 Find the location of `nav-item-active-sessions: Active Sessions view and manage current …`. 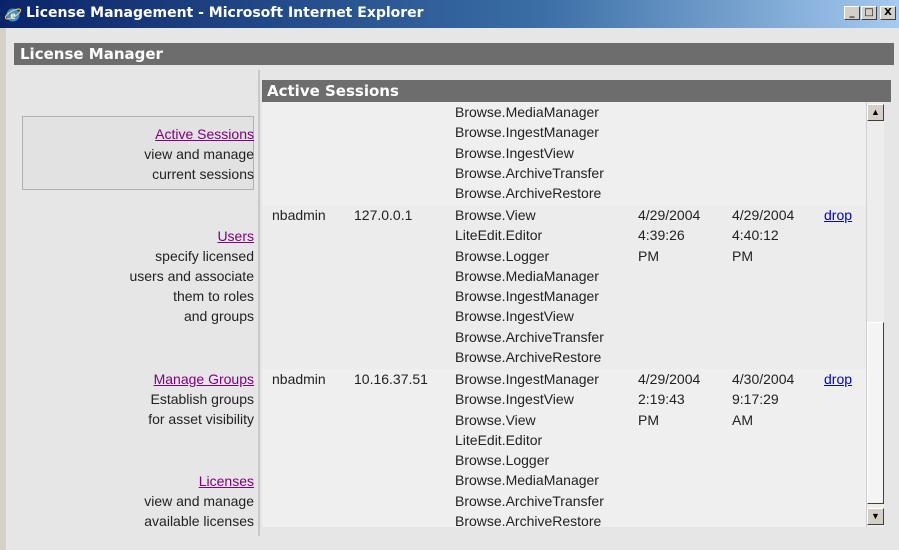

nav-item-active-sessions: Active Sessions view and manage current … is located at coordinates (199, 154).